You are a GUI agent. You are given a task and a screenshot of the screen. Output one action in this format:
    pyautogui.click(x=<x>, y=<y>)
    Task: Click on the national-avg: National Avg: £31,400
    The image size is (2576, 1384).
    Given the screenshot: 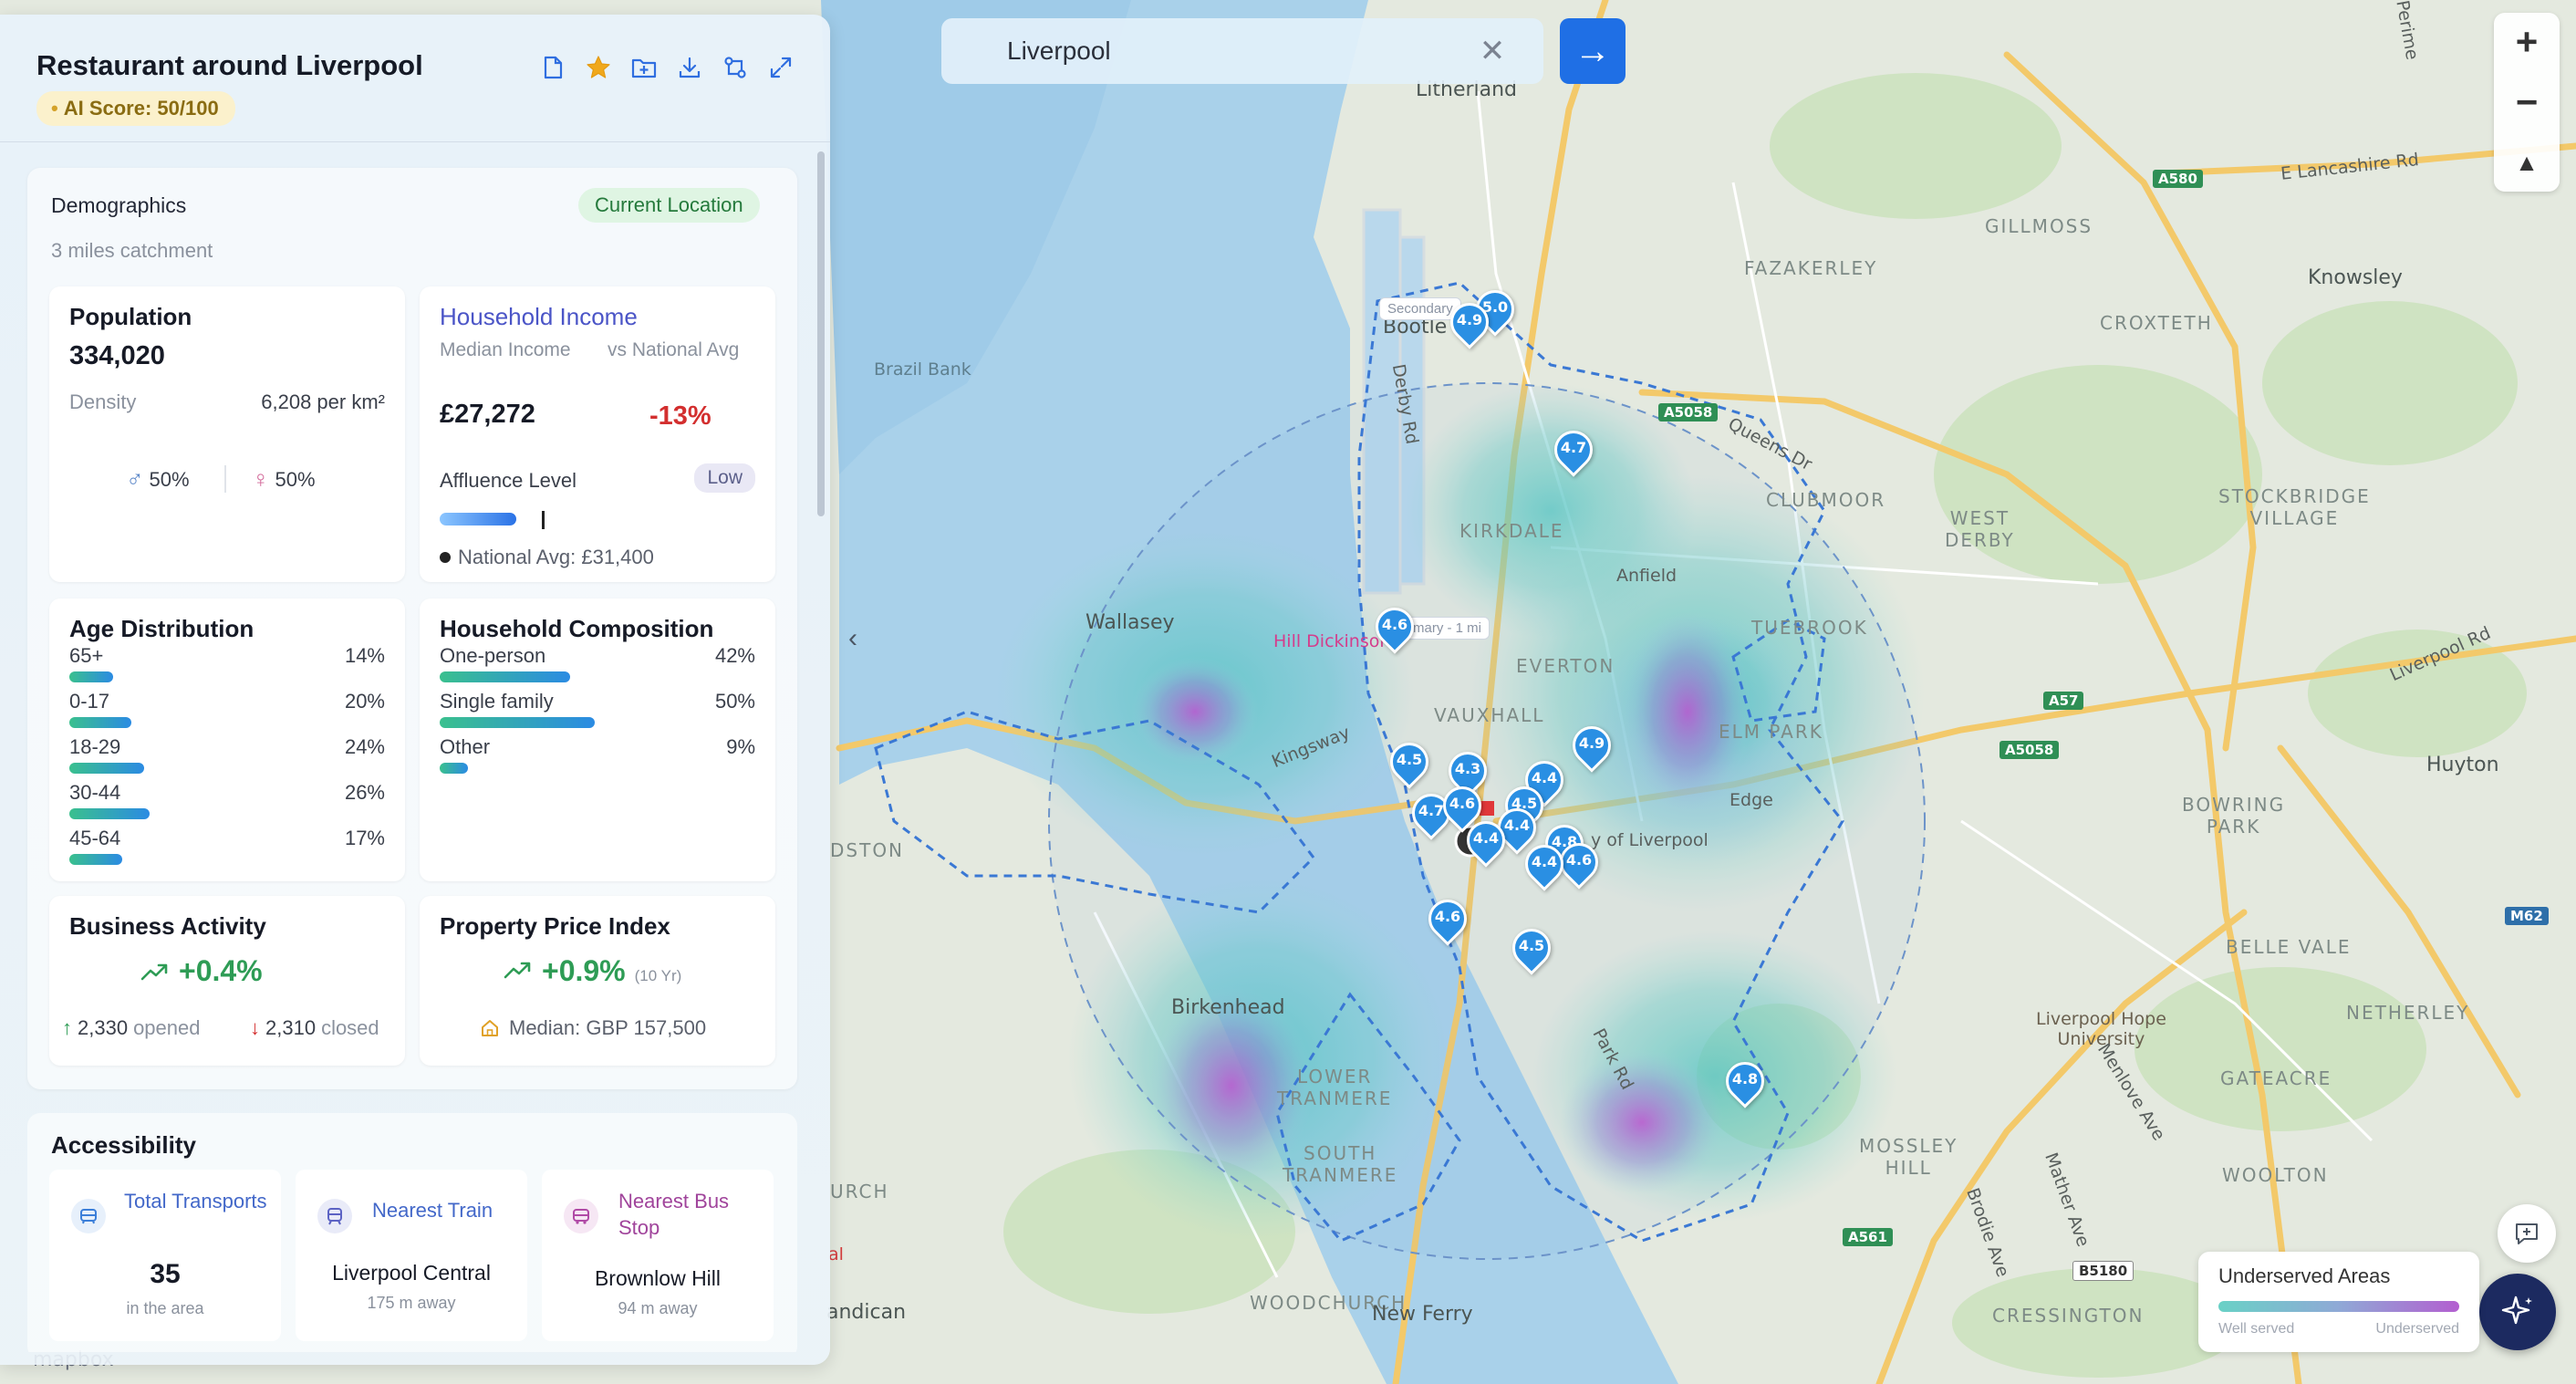 What is the action you would take?
    pyautogui.click(x=547, y=557)
    